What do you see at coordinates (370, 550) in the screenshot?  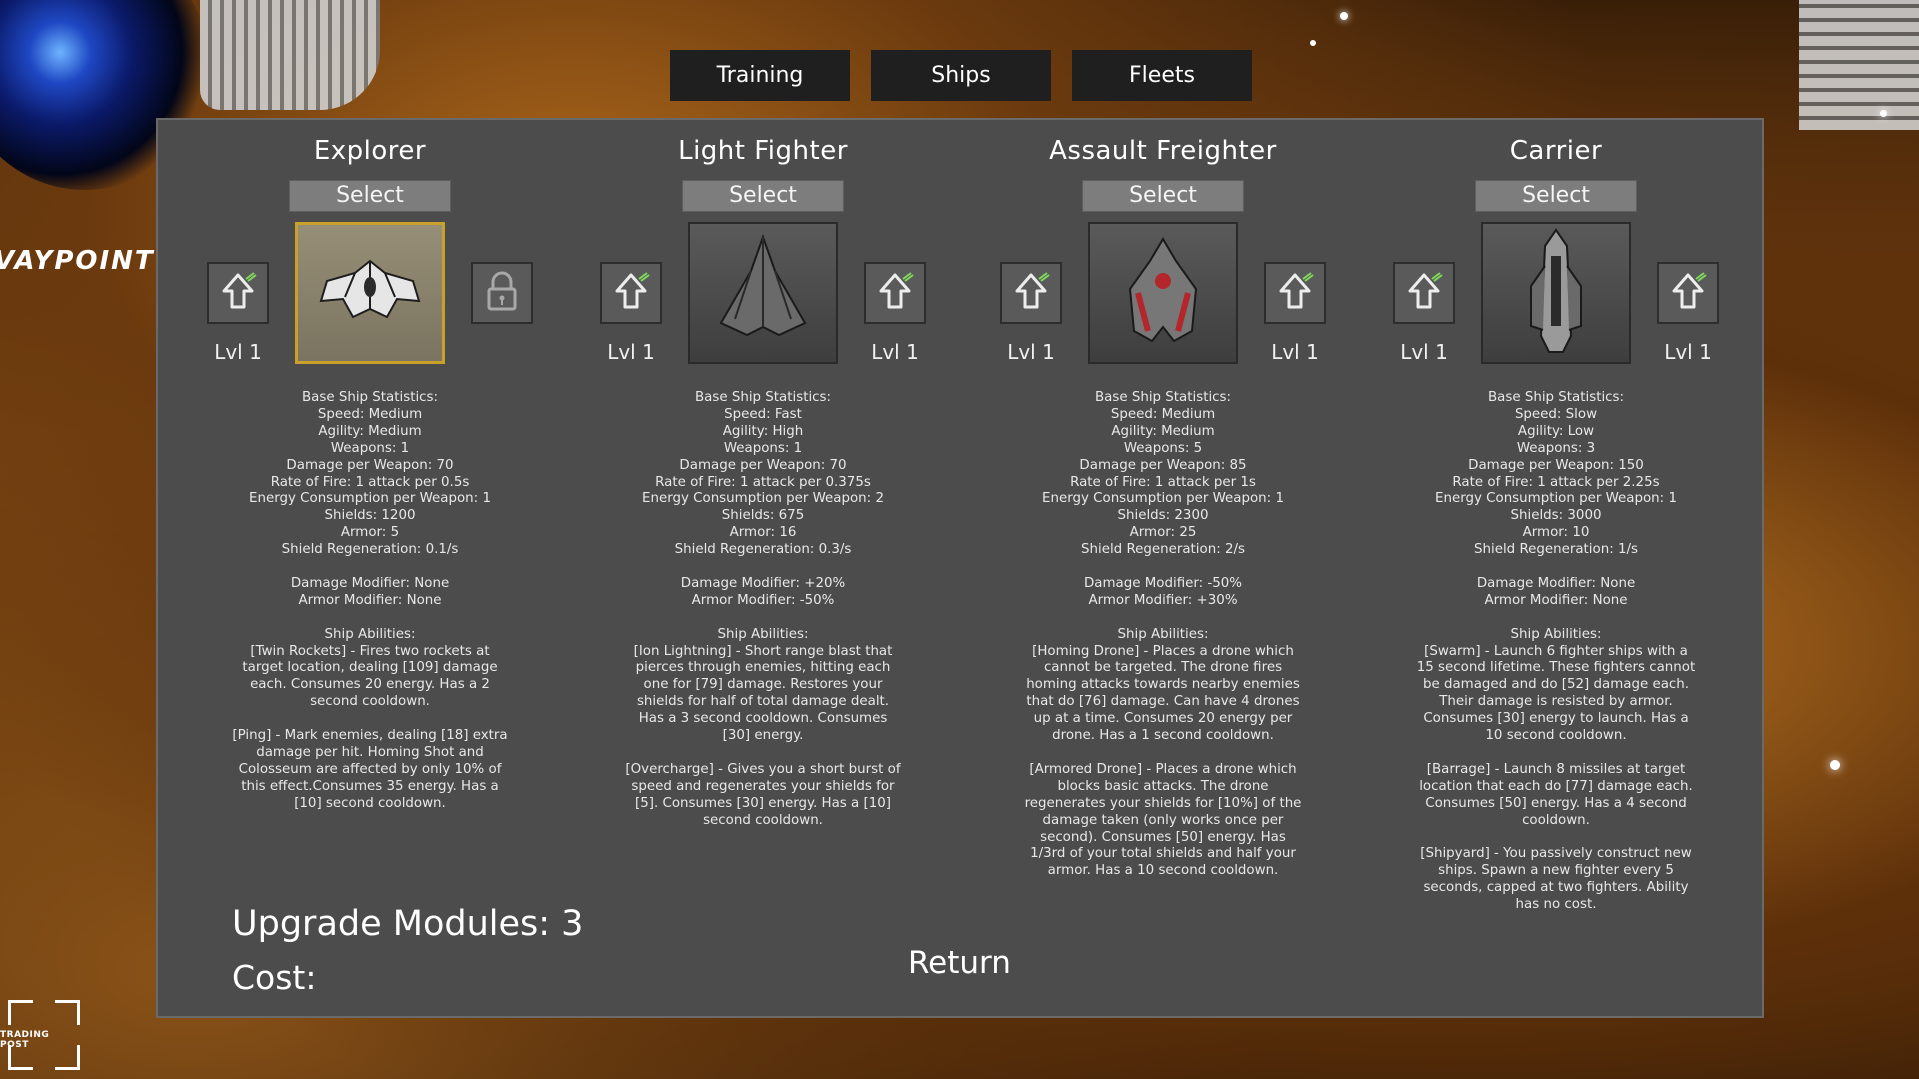 I see `stat-line: Shield Regeneration: 0.1/s` at bounding box center [370, 550].